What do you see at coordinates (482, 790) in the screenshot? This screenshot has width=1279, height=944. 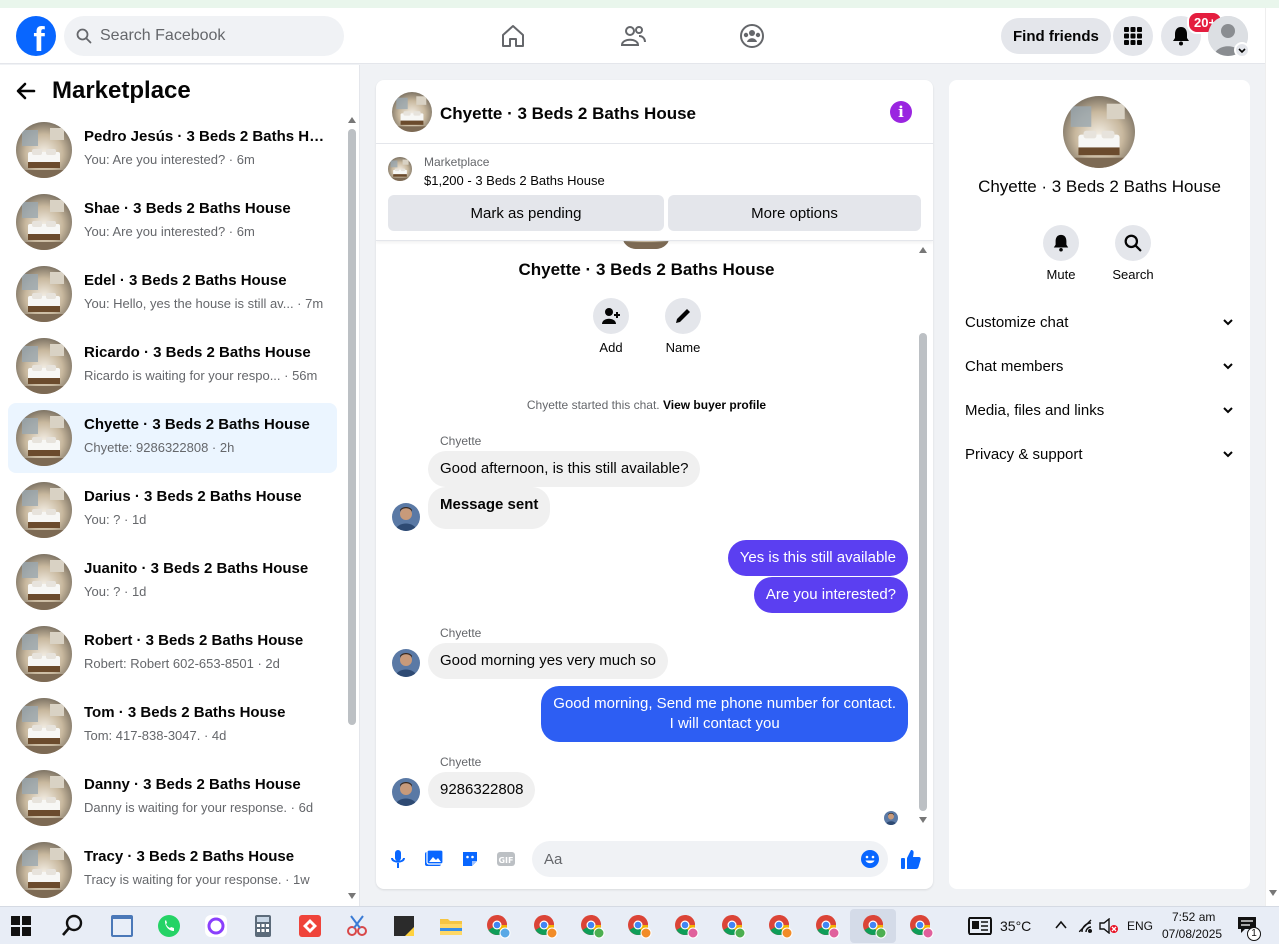 I see `incoming-message: 9286322808` at bounding box center [482, 790].